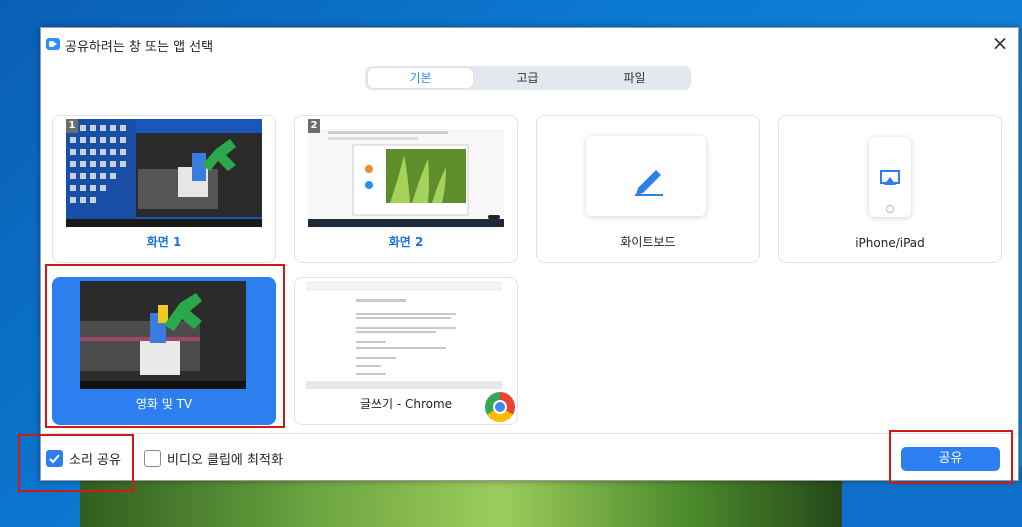  I want to click on tab-advanced: 고급, so click(527, 78).